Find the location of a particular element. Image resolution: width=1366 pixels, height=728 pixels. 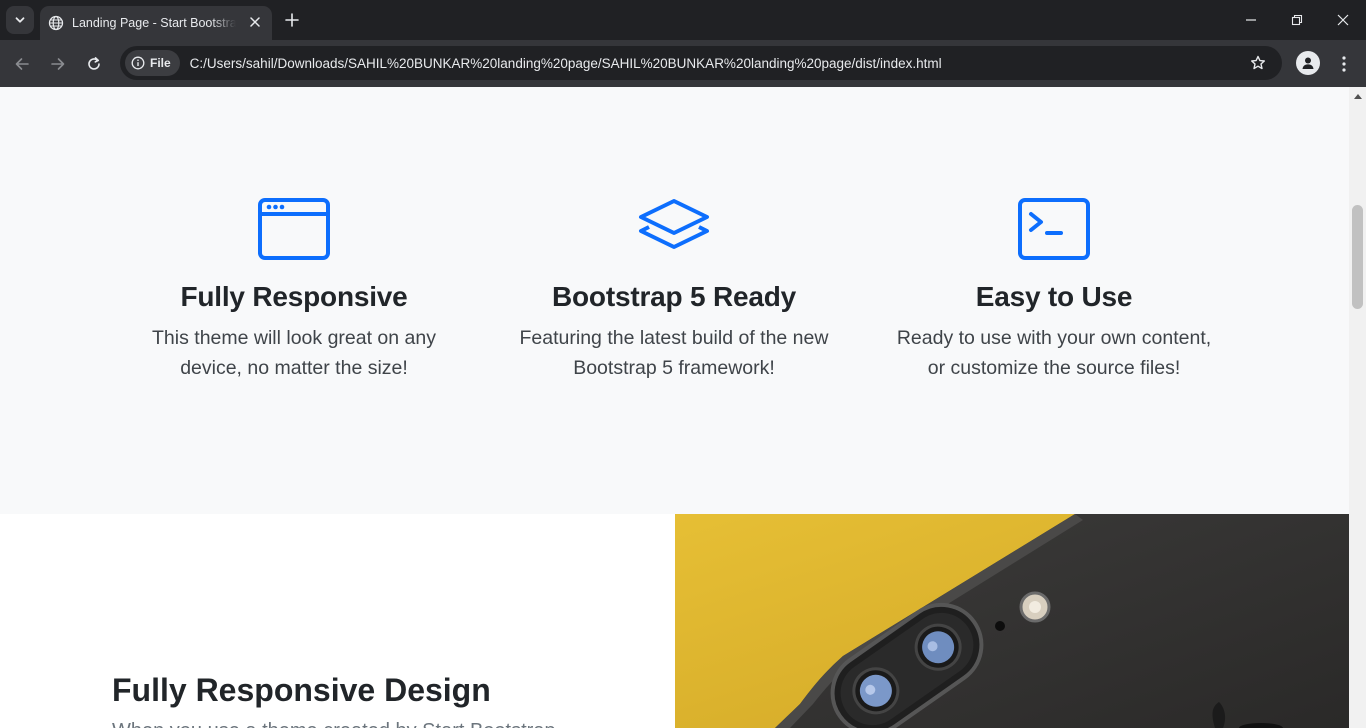

feature-title: Easy to Use is located at coordinates (1054, 296).